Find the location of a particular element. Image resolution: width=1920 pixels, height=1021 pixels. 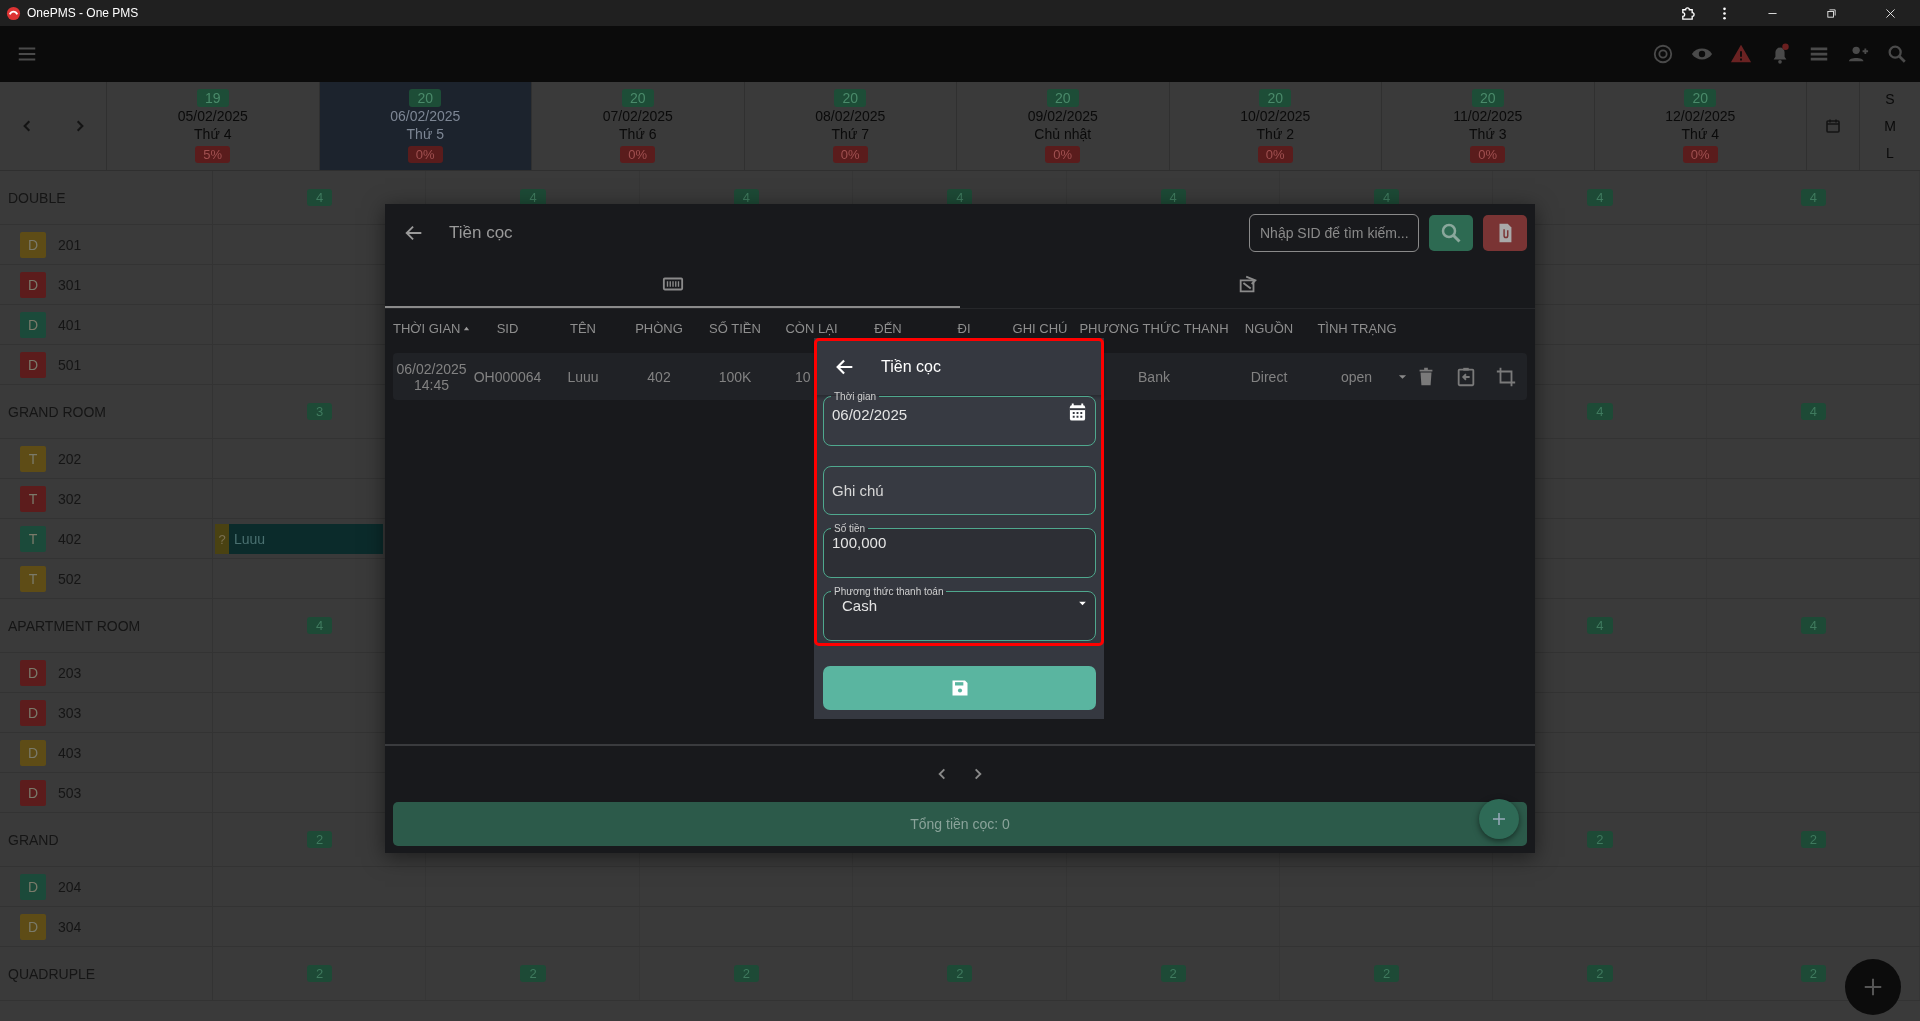

table-cell: OH000064 is located at coordinates (507, 376).